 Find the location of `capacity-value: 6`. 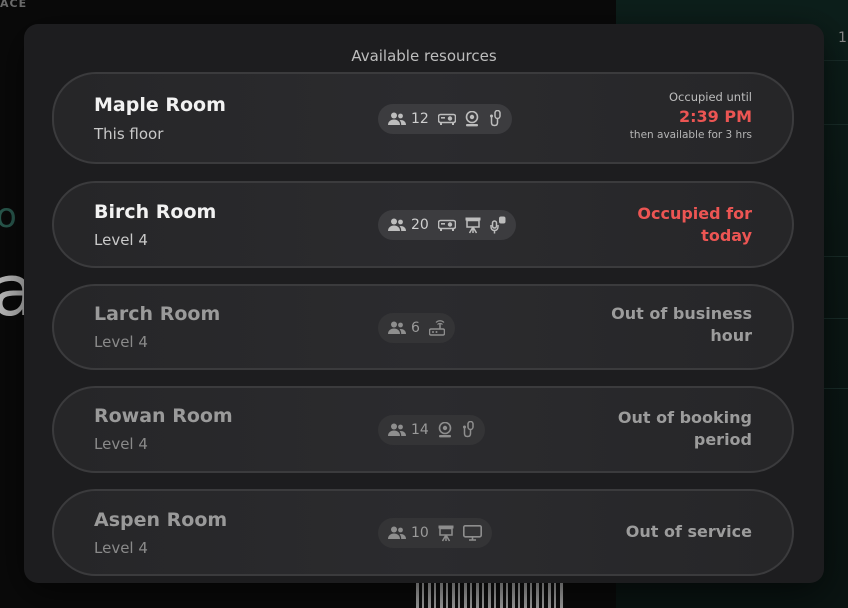

capacity-value: 6 is located at coordinates (415, 328).